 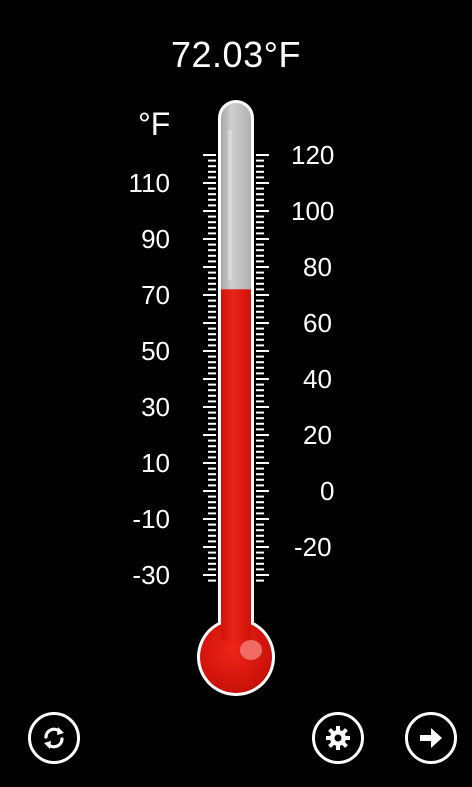 I want to click on refresh-icon, so click(x=54, y=738).